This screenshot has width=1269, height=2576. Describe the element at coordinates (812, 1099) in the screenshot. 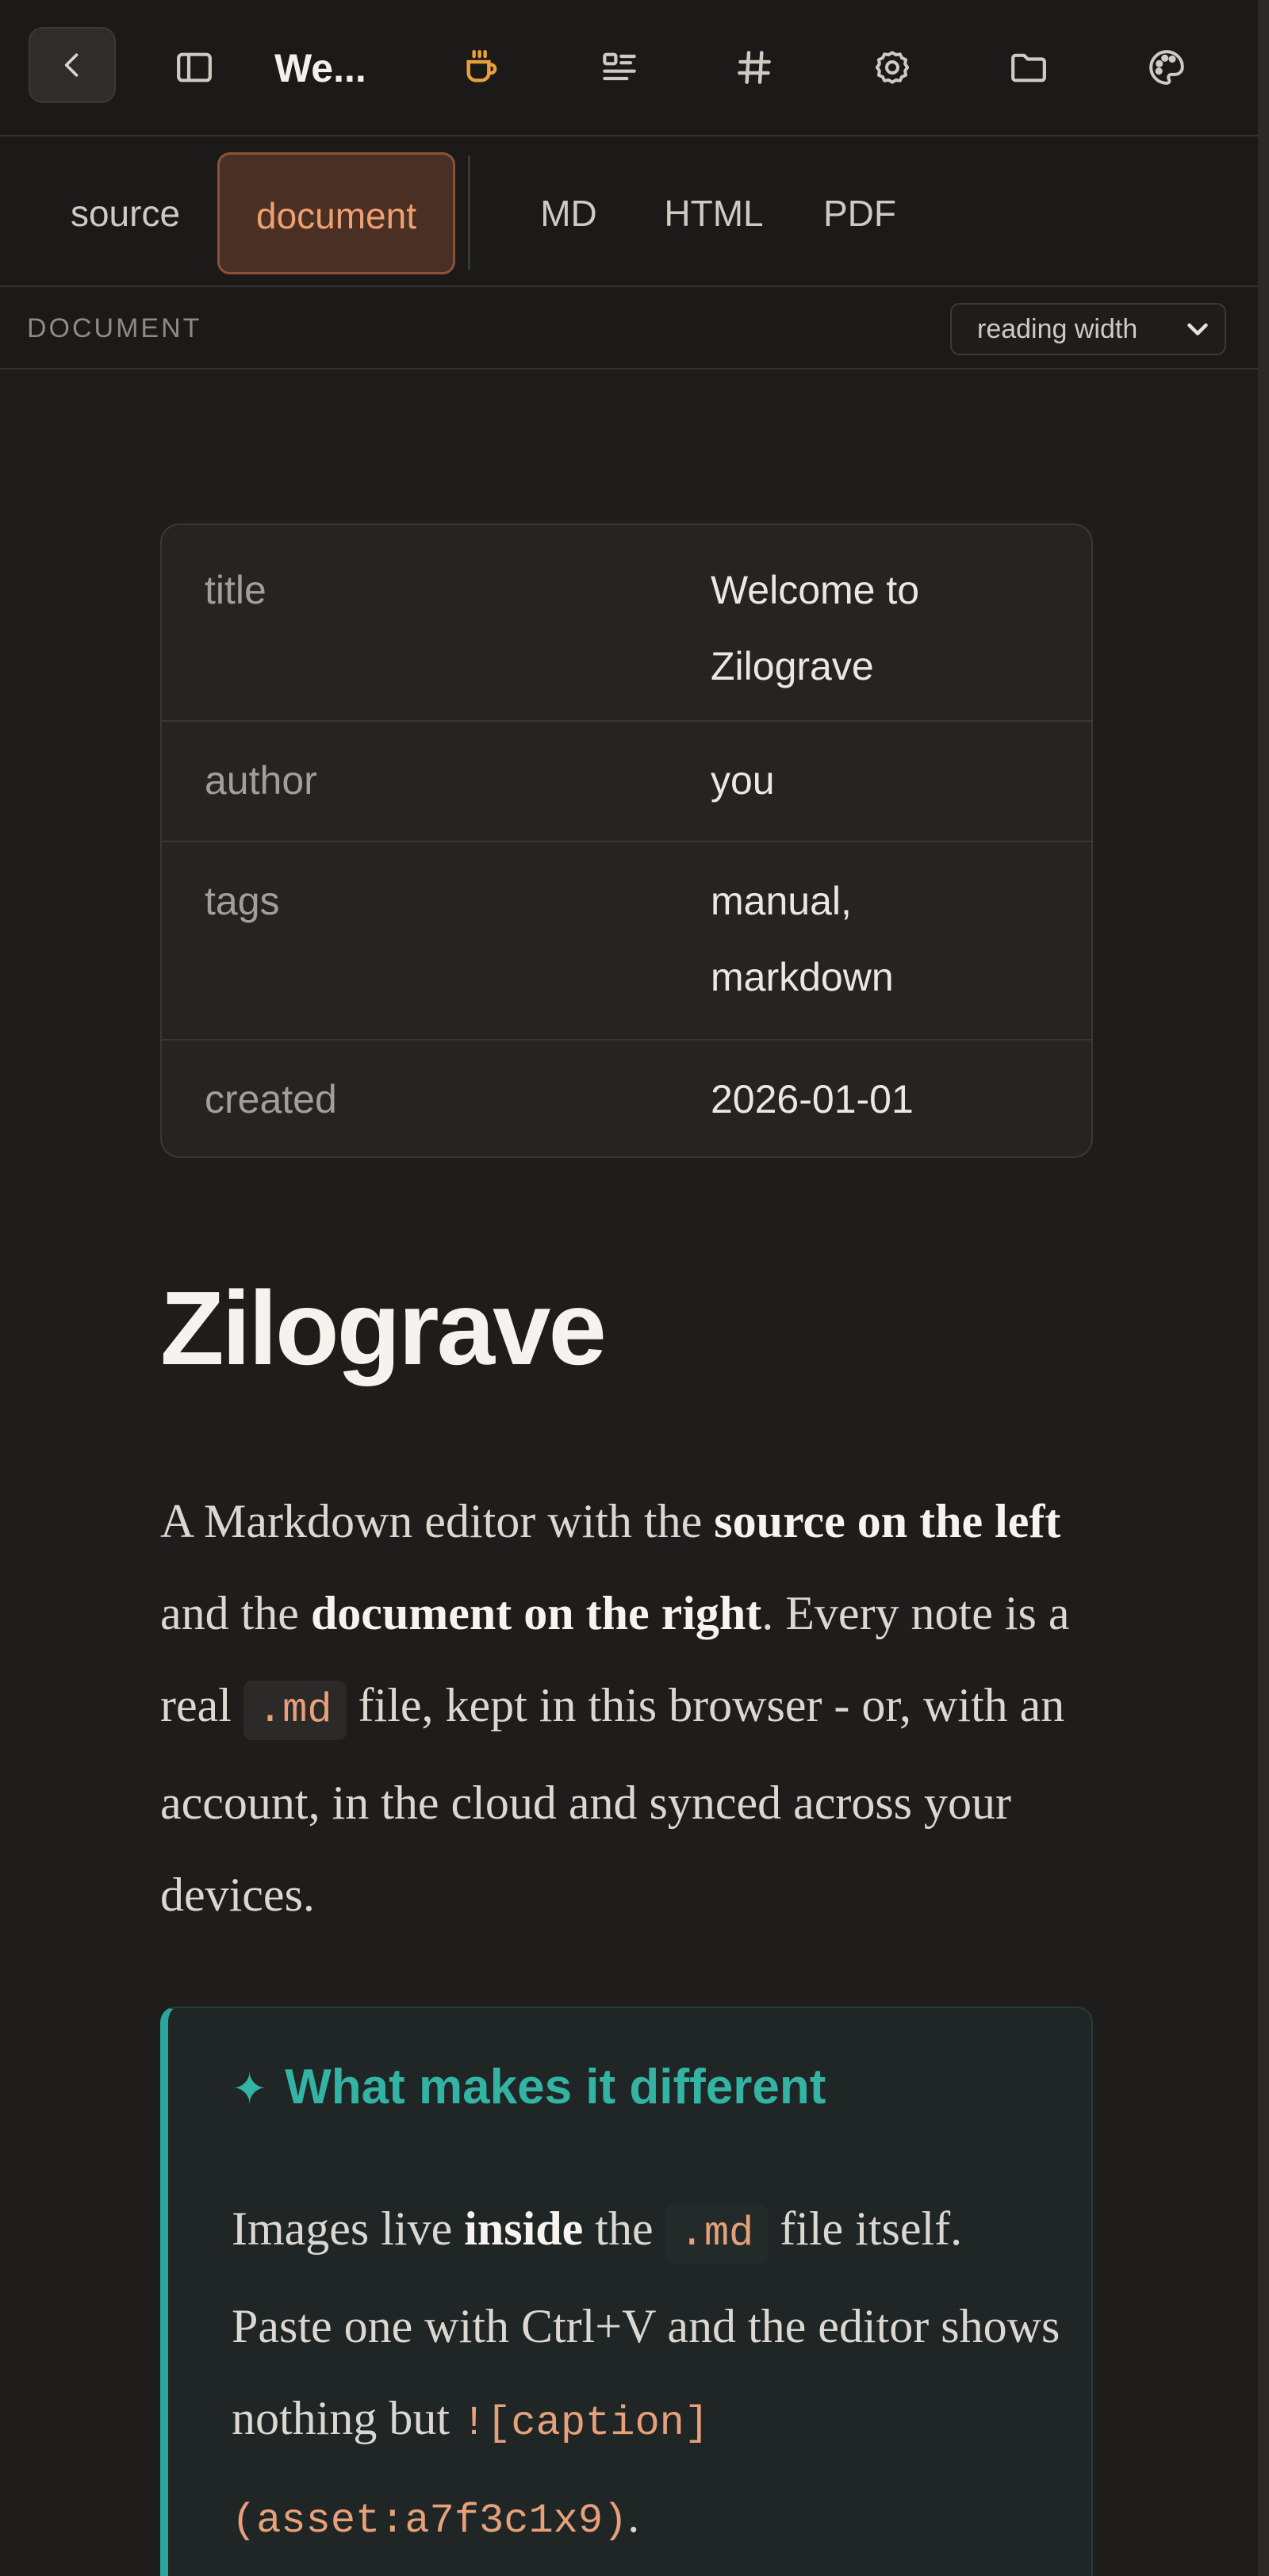

I see `frontmatter-value-line: 2026-01-01` at that location.